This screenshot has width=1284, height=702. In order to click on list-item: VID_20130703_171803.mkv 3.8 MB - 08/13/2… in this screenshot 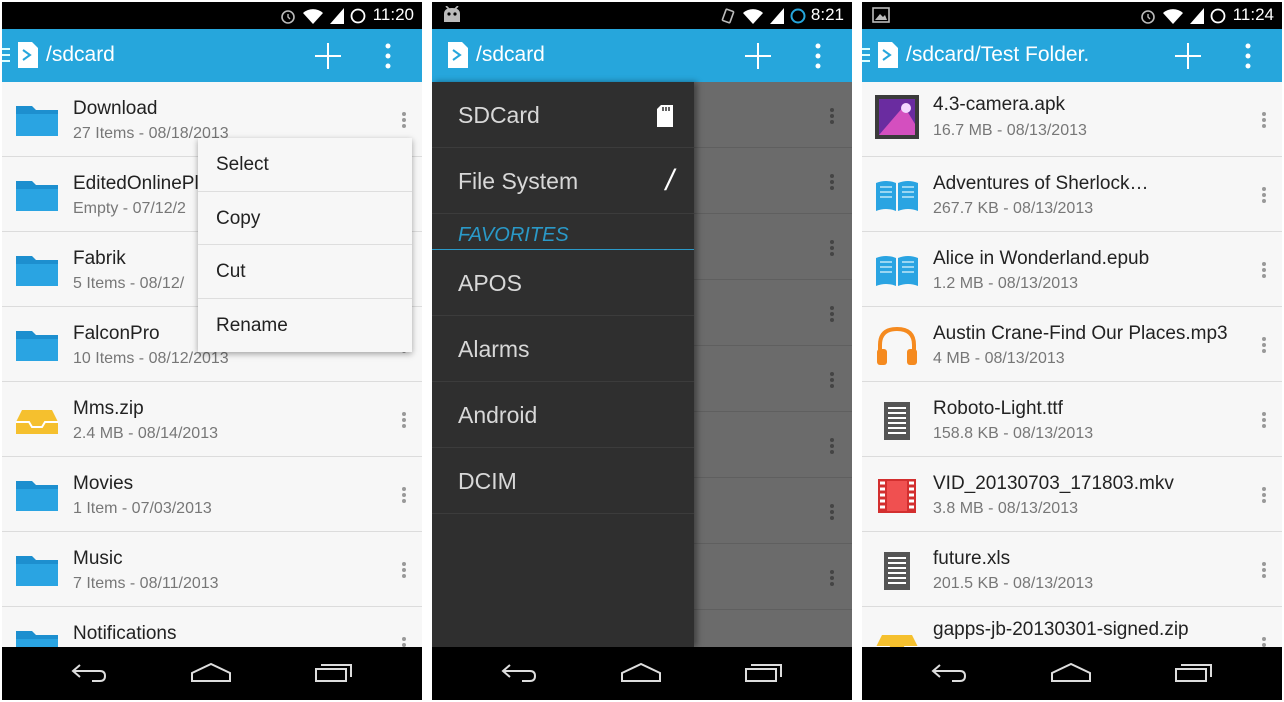, I will do `click(1072, 494)`.